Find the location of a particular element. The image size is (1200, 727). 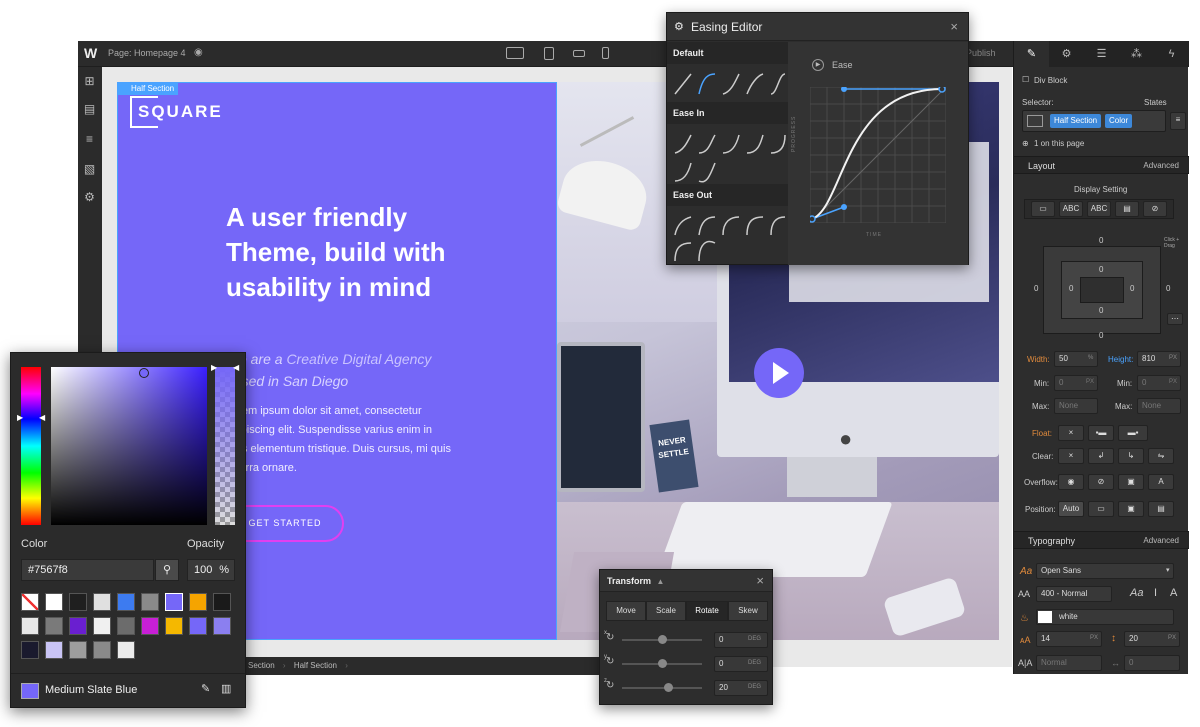

display-inline-block-button: ABC is located at coordinates (1099, 209).